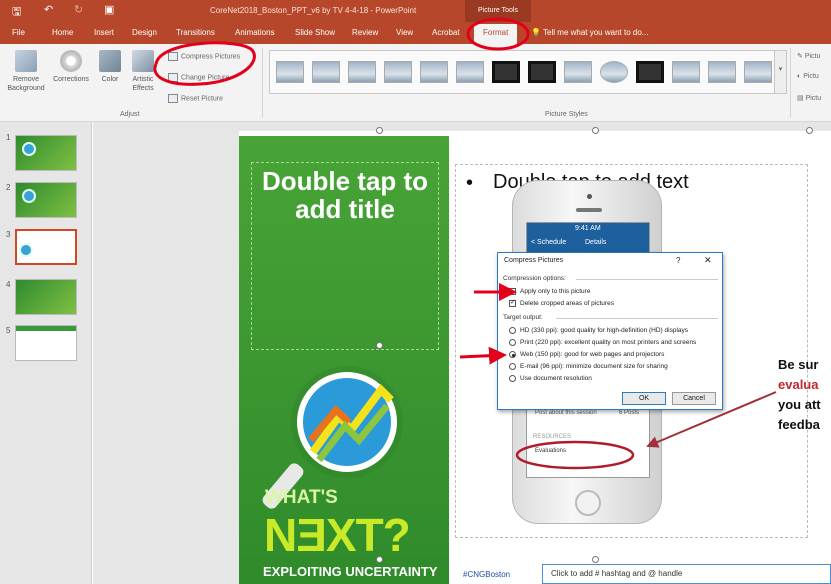 The image size is (831, 584). What do you see at coordinates (26, 61) in the screenshot?
I see `remove-background-icon` at bounding box center [26, 61].